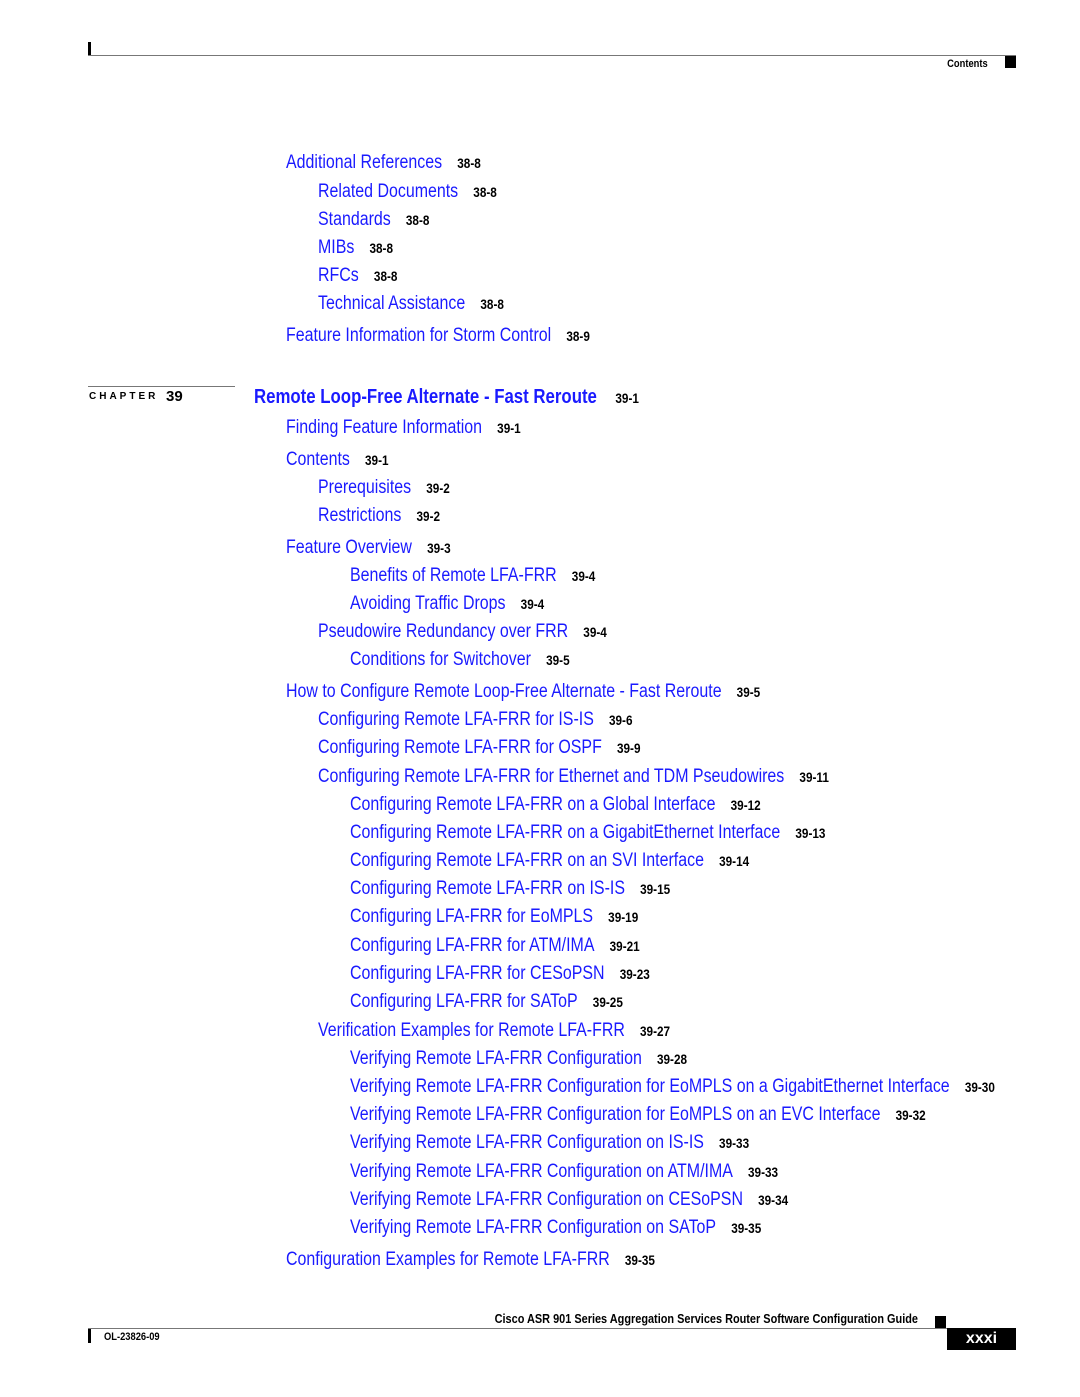 This screenshot has height=1397, width=1080. Describe the element at coordinates (124, 396) in the screenshot. I see `chapter-label: CHAPTER` at that location.